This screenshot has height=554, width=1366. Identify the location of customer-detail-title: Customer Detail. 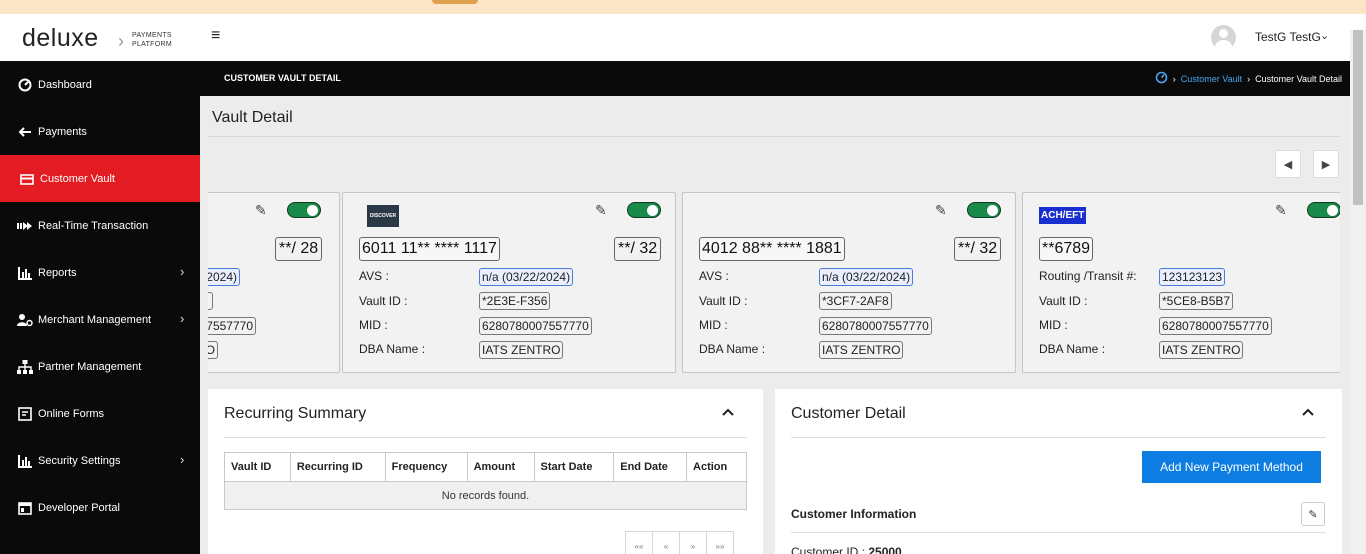
(848, 413).